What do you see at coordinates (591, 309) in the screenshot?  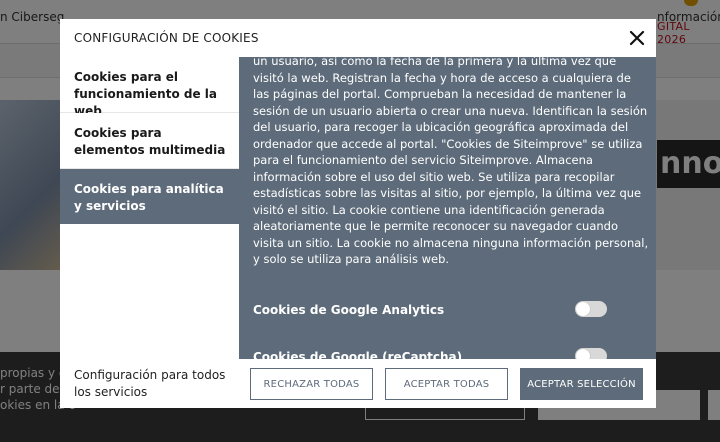 I see `google-analytics-toggle` at bounding box center [591, 309].